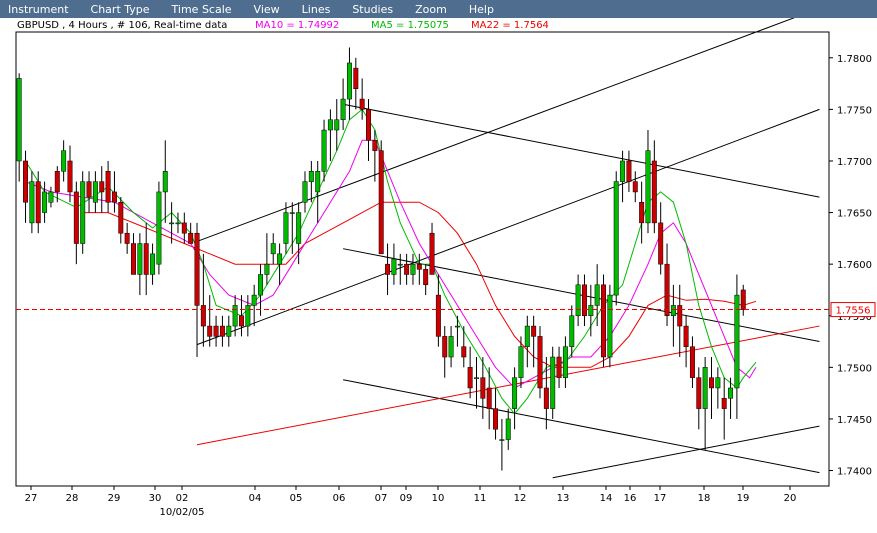 The height and width of the screenshot is (533, 877). I want to click on menu-chart-type: Chart Type, so click(120, 9).